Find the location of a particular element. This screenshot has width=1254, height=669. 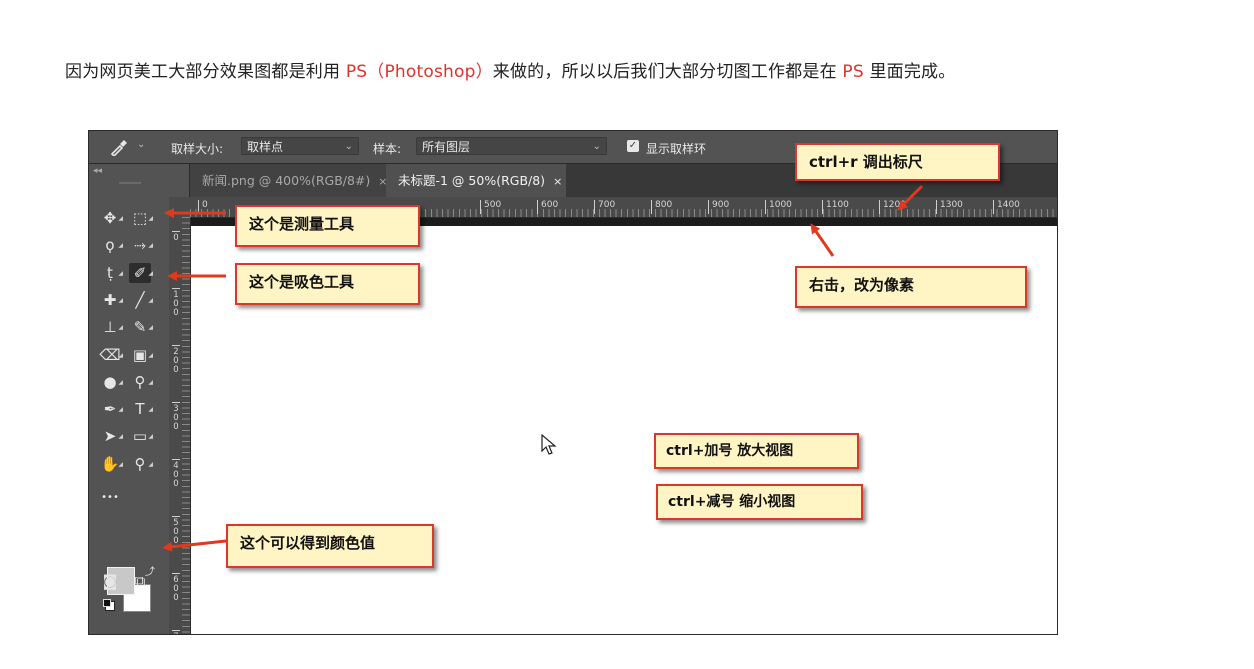

tool-glyph: ✐ is located at coordinates (140, 272).